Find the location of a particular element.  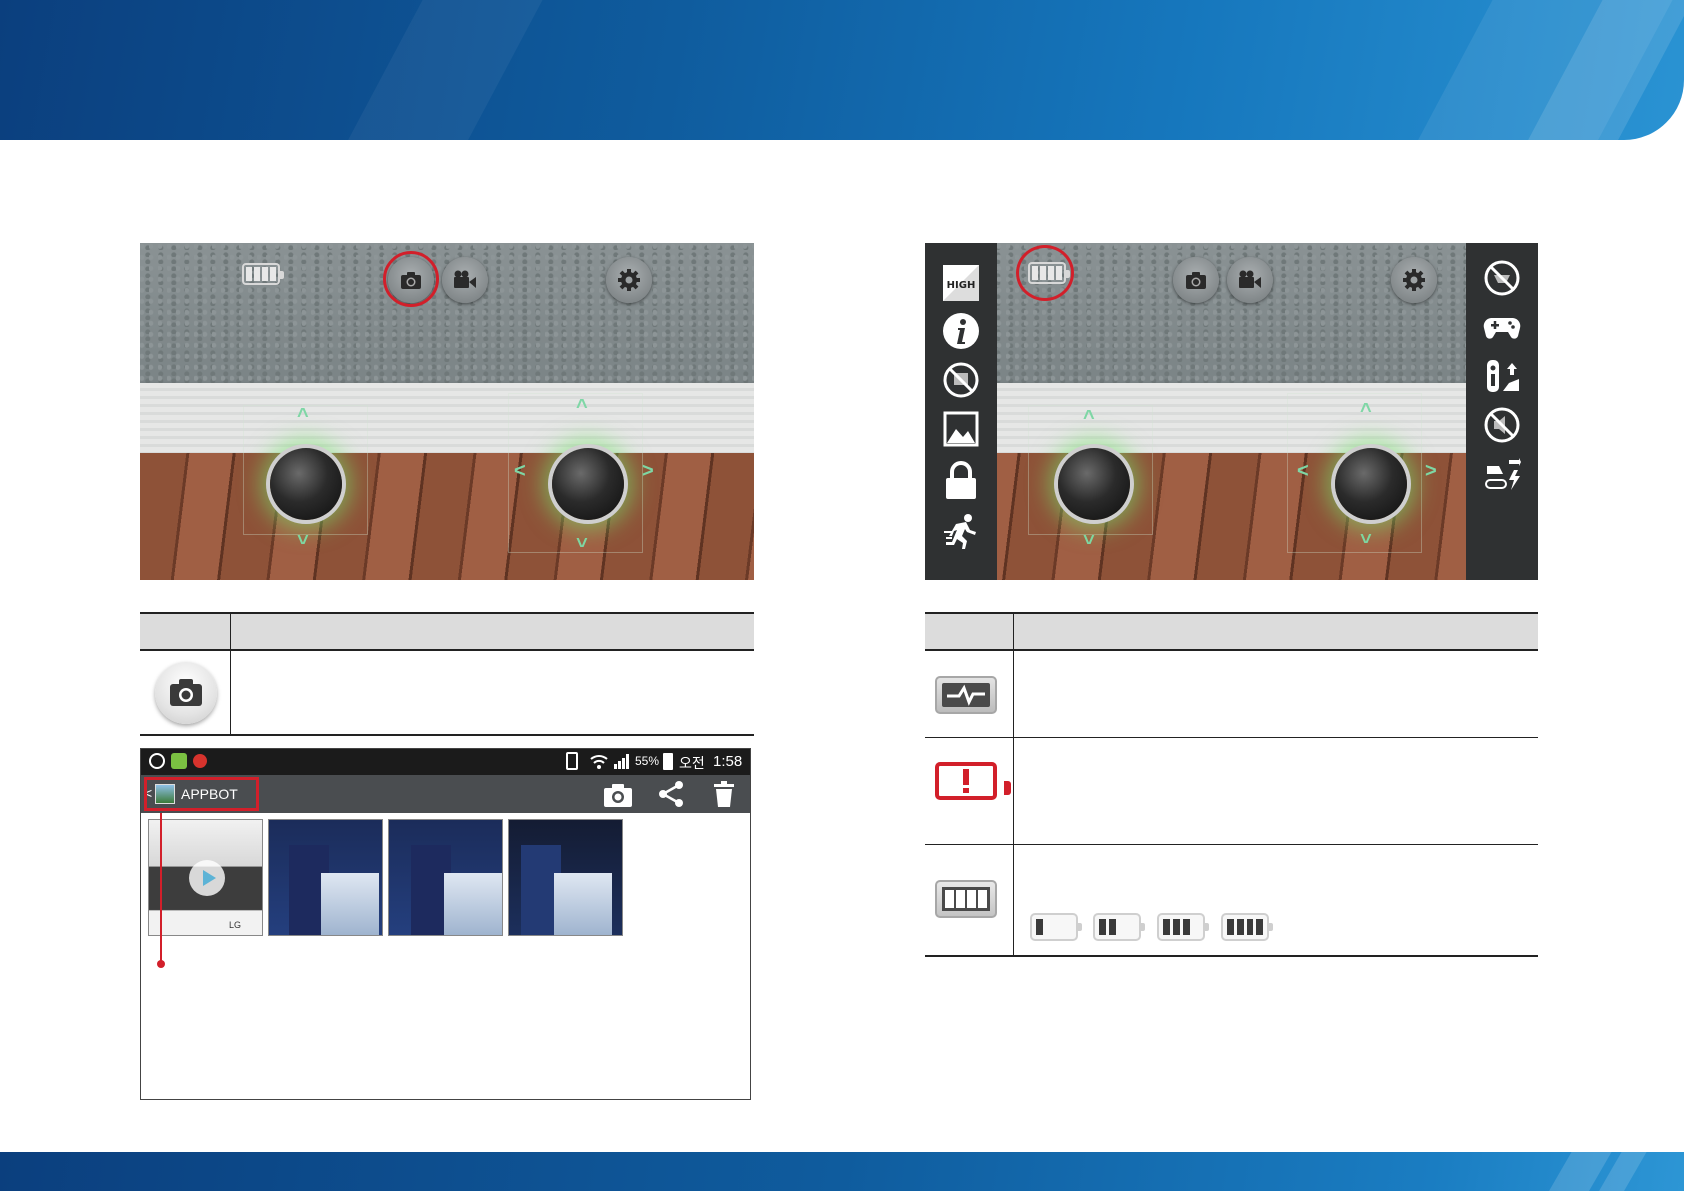

info-button is located at coordinates (961, 331).